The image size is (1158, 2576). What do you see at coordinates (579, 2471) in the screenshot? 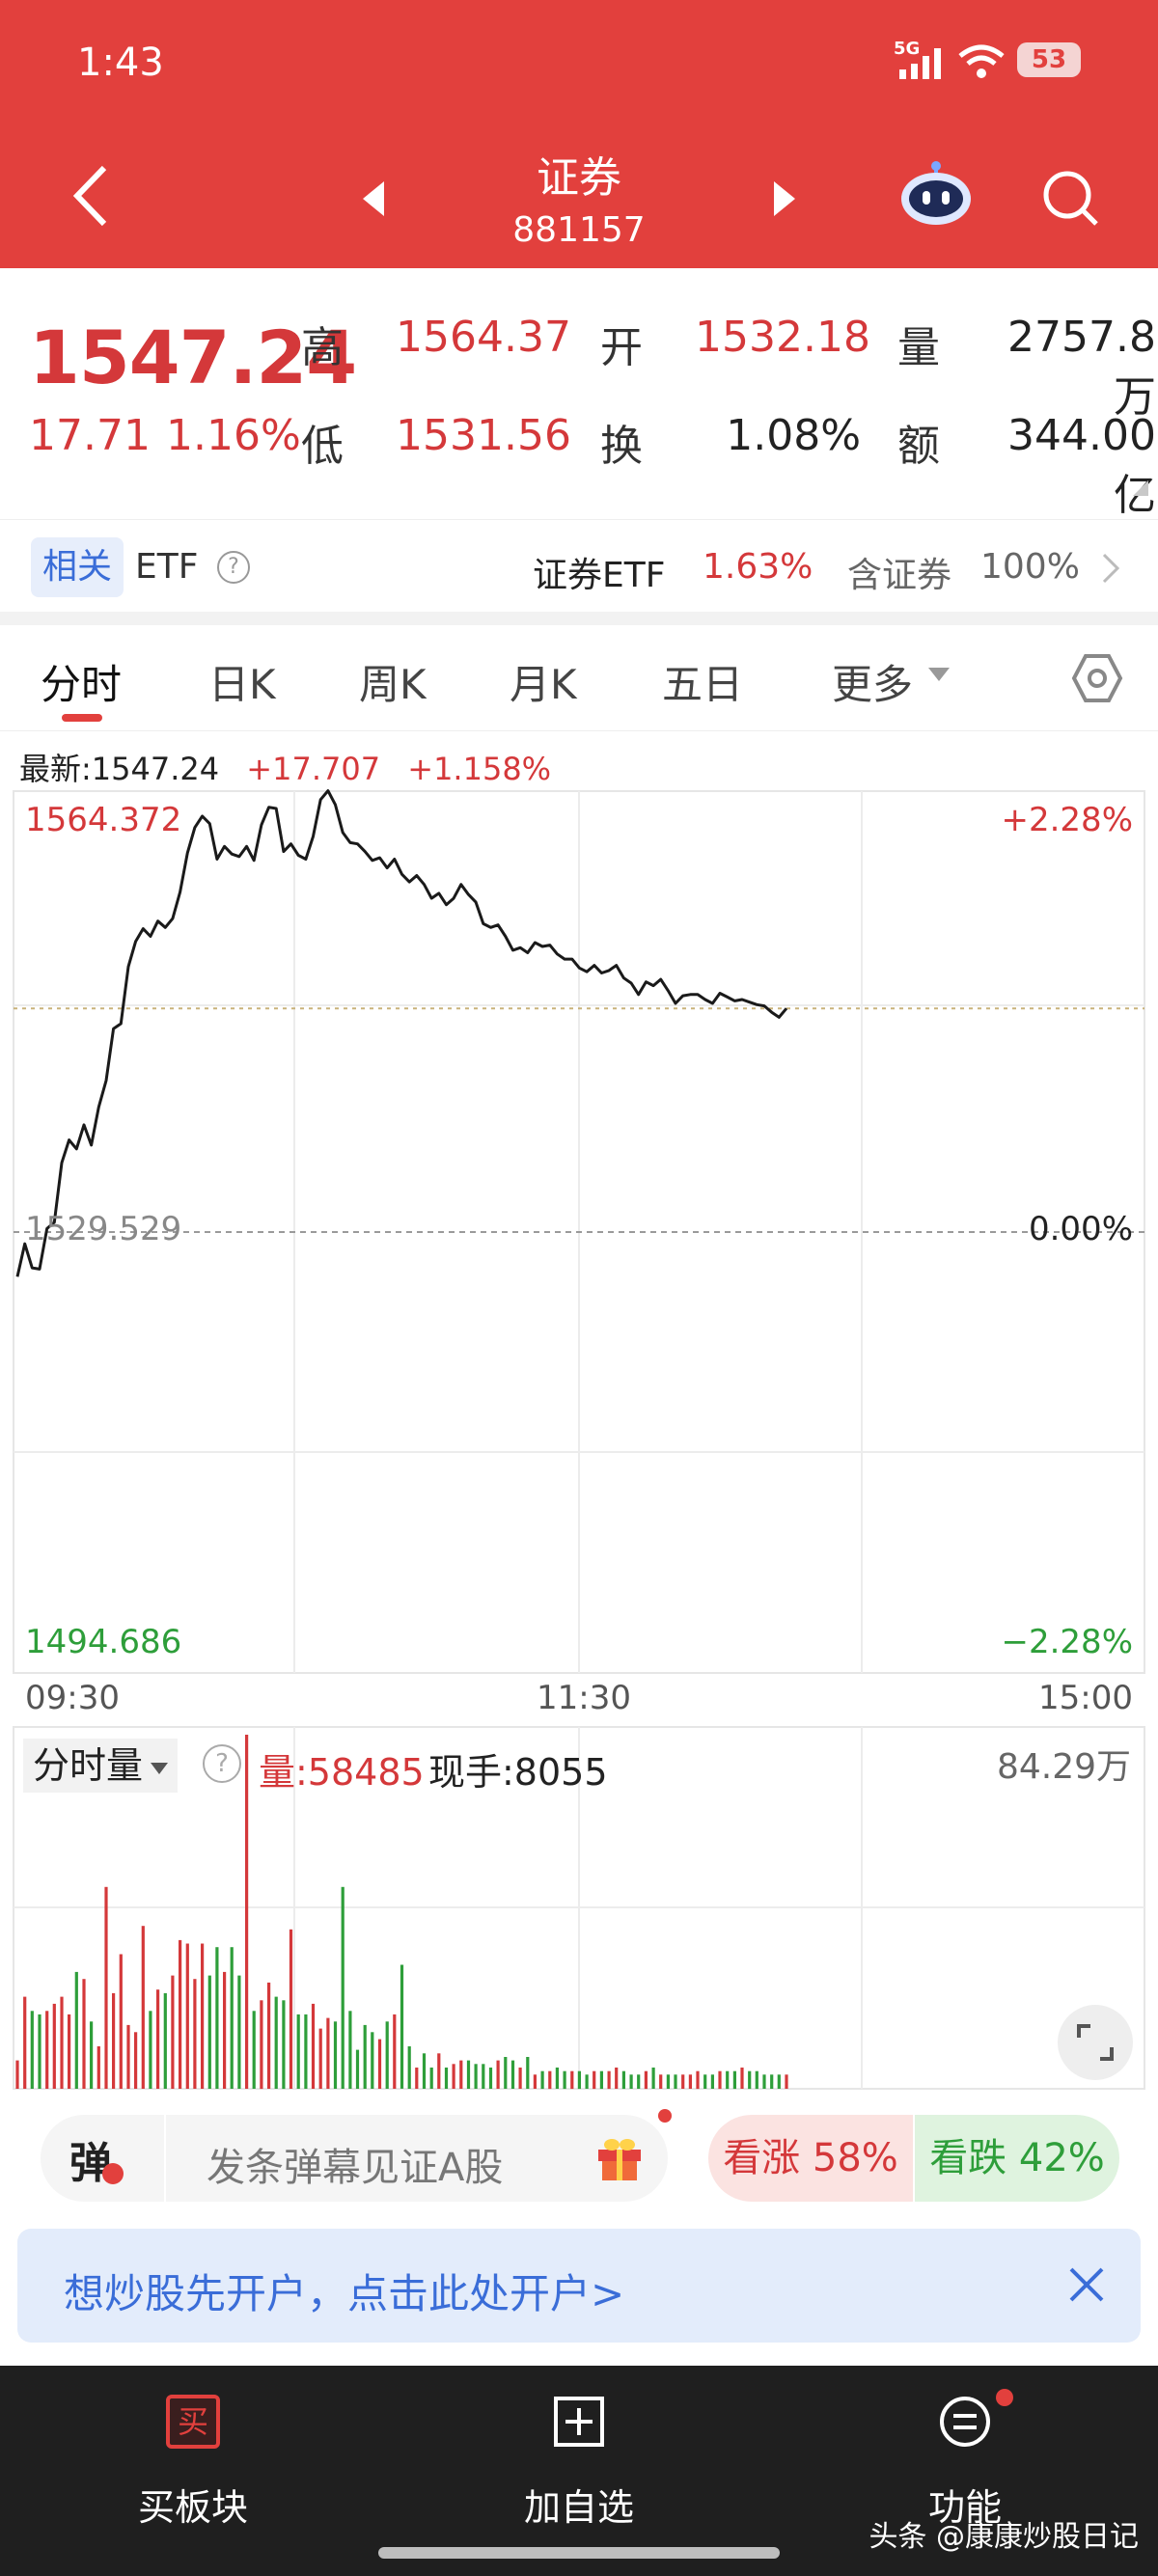
I see `nav-add-watchlist: 加自选` at bounding box center [579, 2471].